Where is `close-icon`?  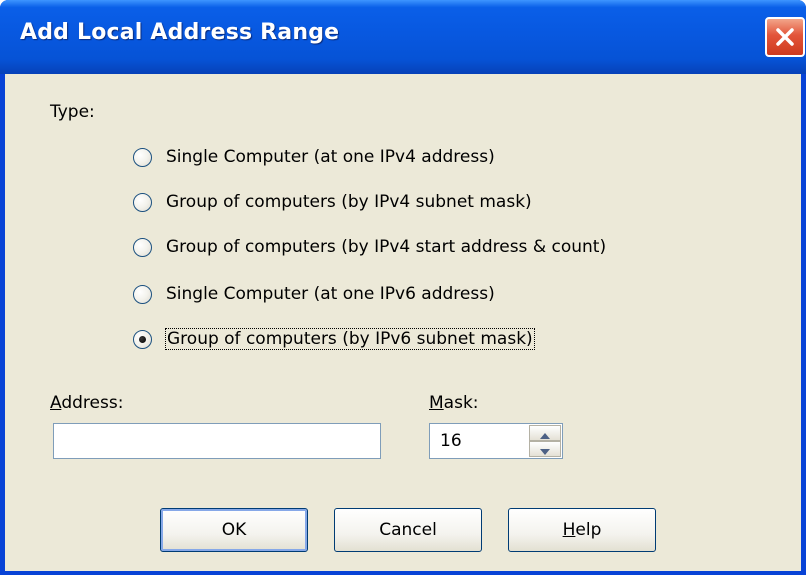 close-icon is located at coordinates (785, 37).